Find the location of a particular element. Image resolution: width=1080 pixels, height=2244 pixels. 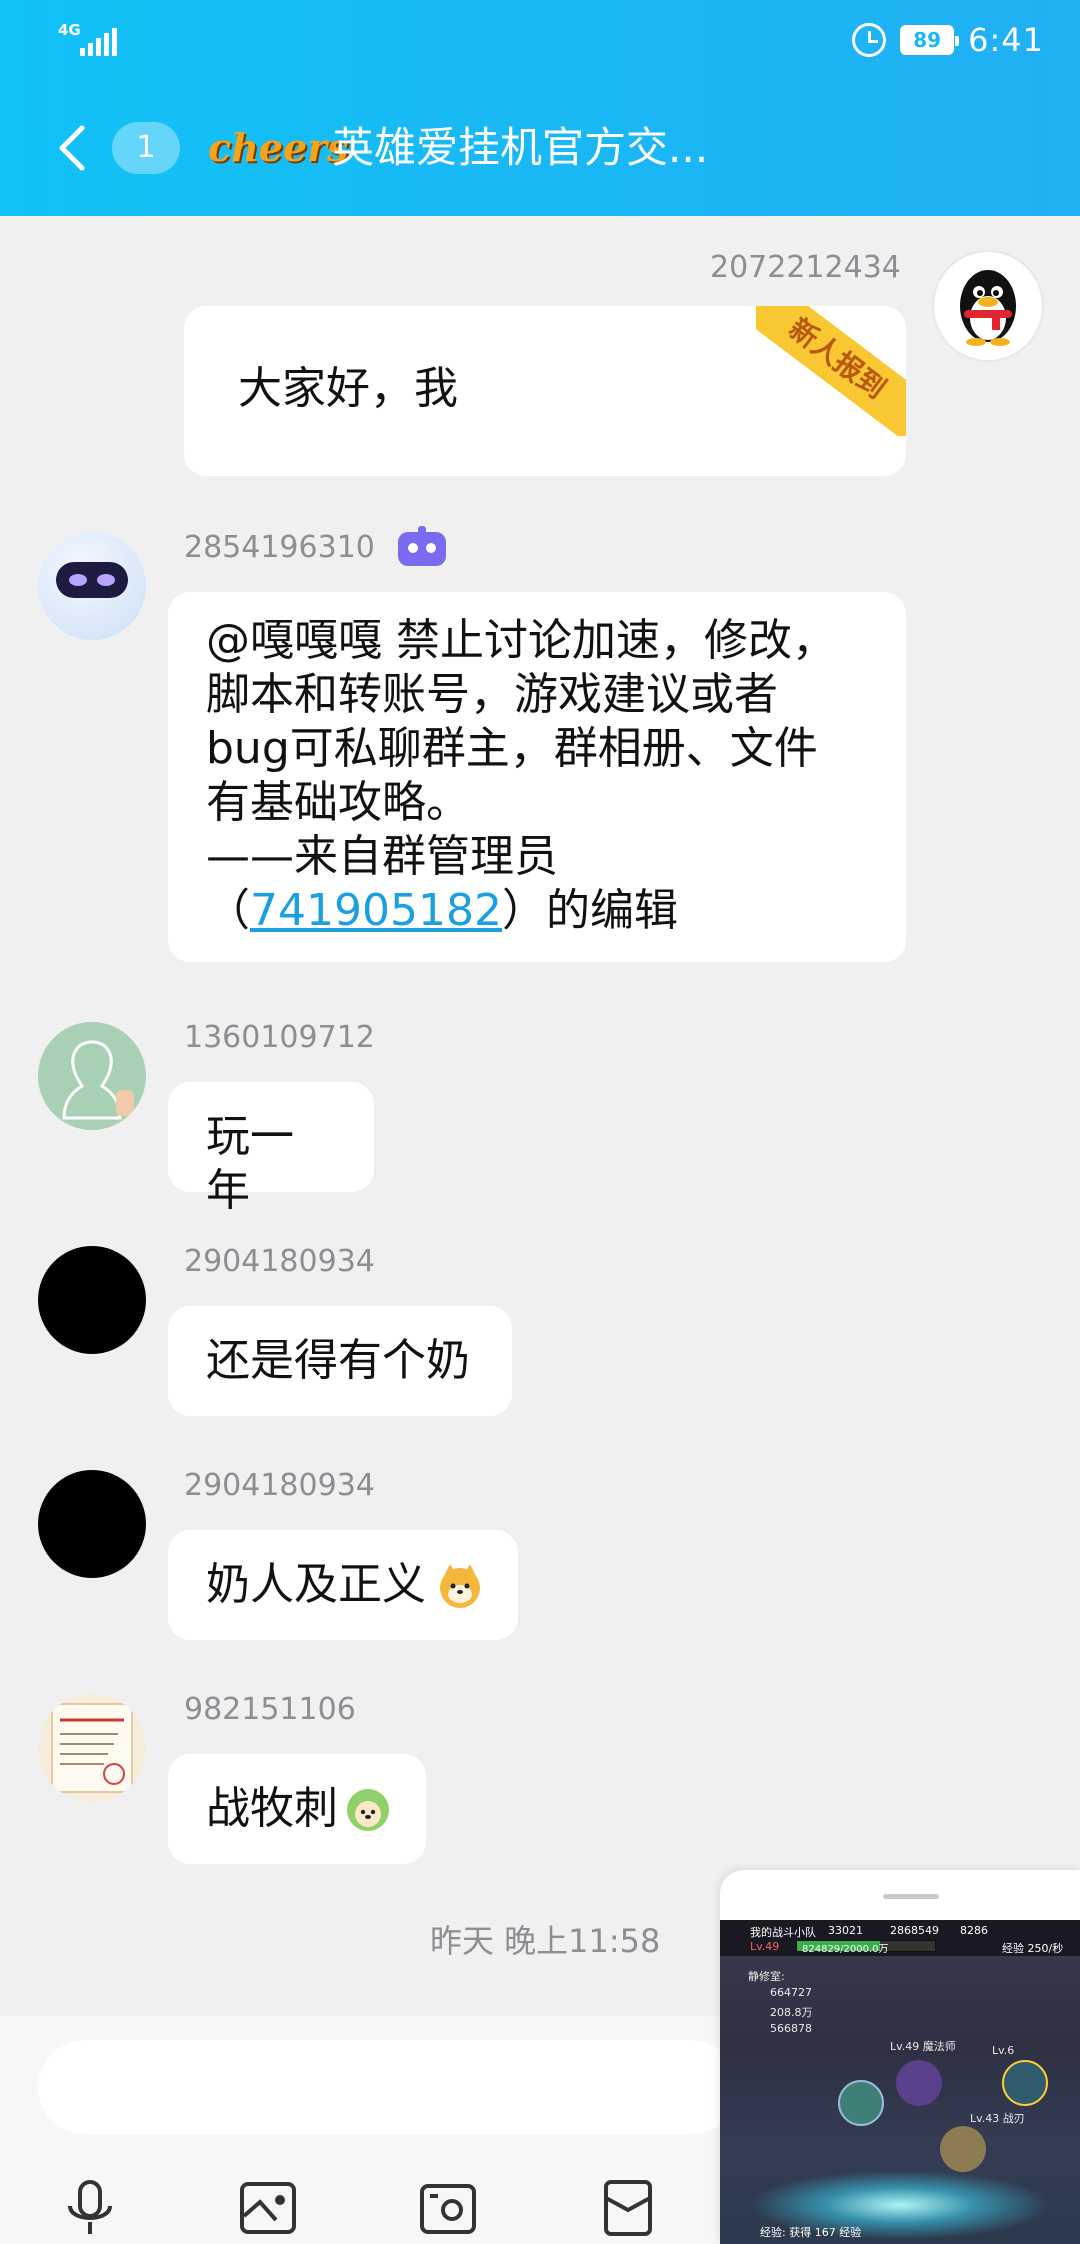

message-line: bug可私聊群主，群相册、文件 is located at coordinates (512, 748).